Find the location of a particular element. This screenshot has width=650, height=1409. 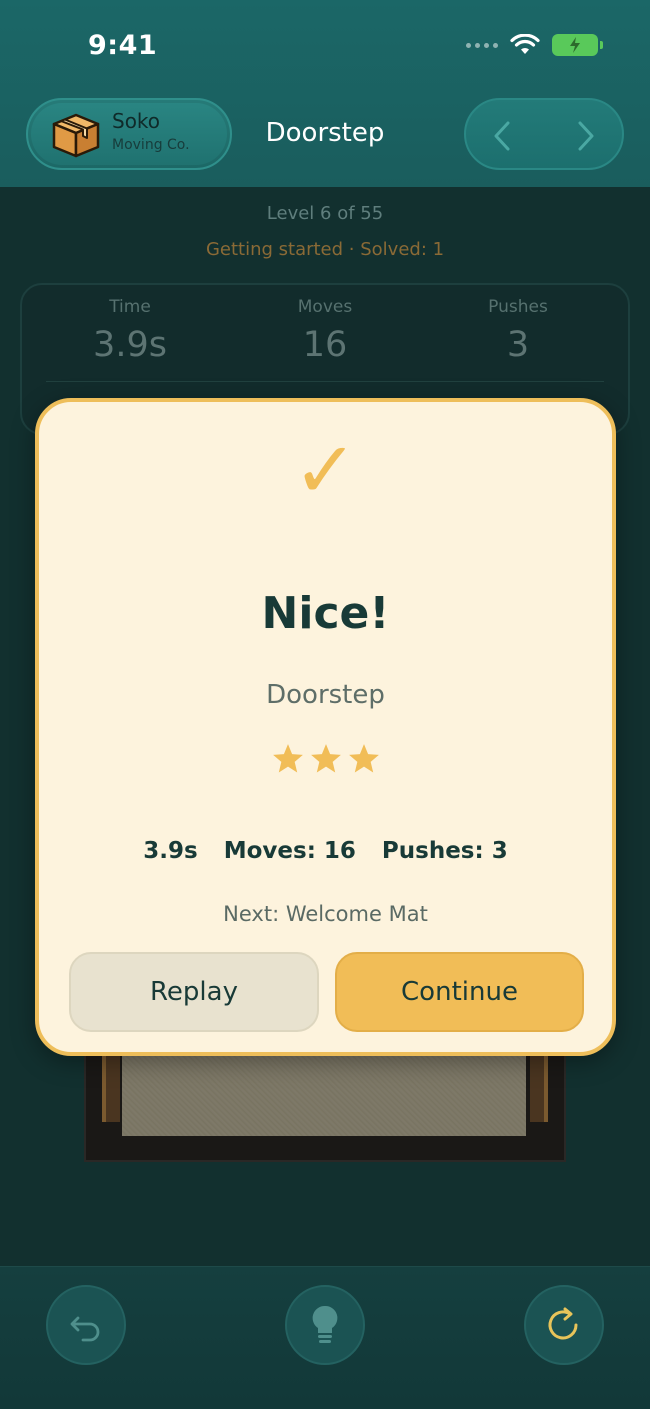

restart-button is located at coordinates (564, 1325).